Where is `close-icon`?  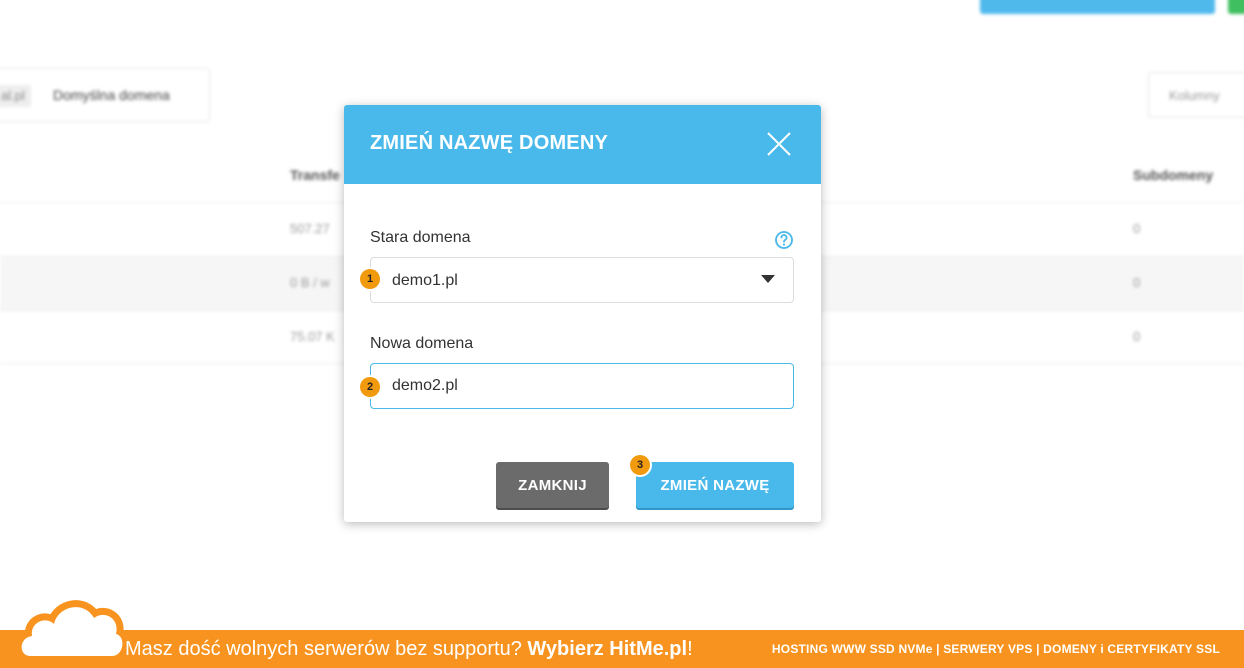 close-icon is located at coordinates (779, 144).